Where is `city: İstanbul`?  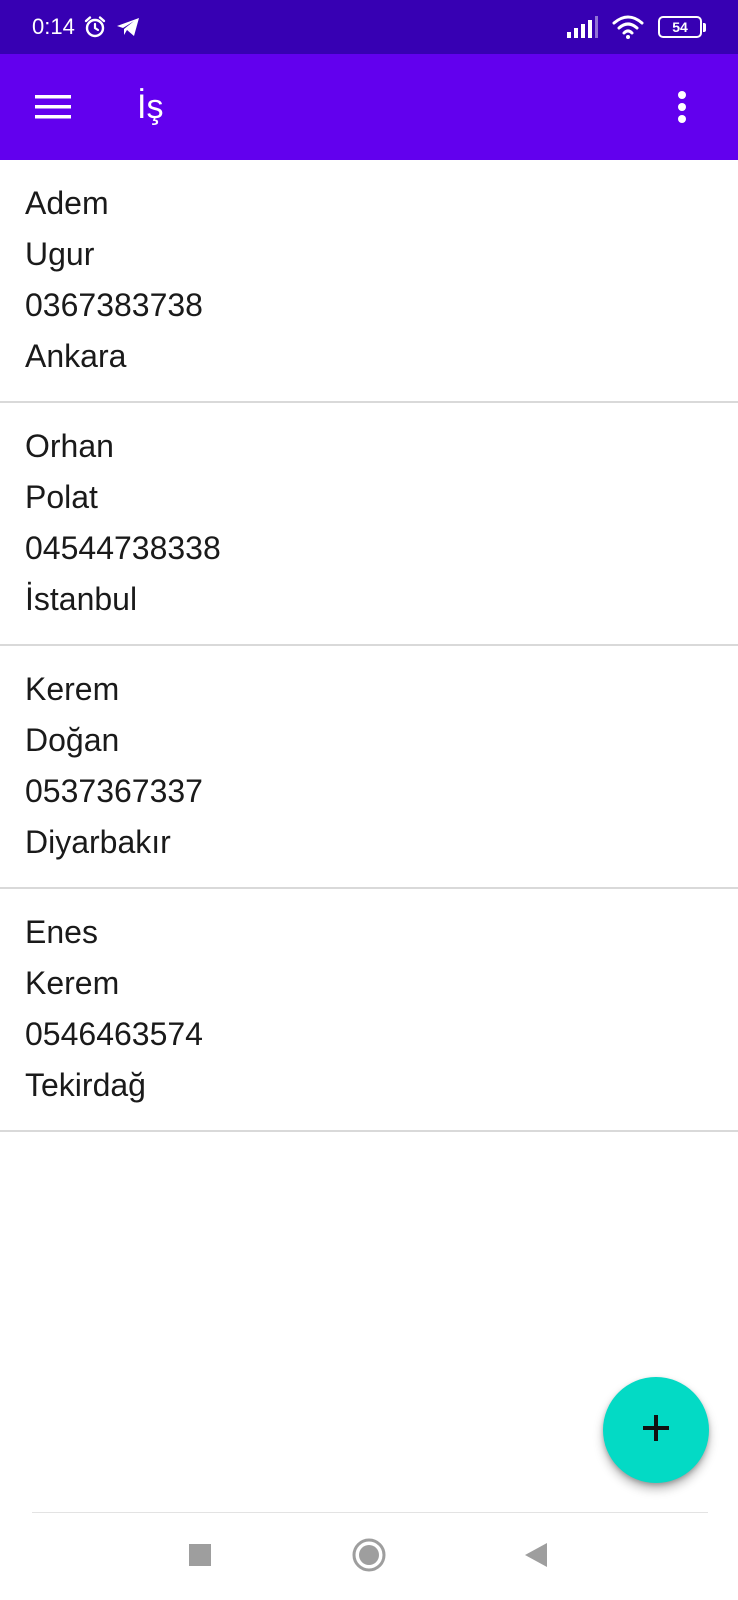
city: İstanbul is located at coordinates (81, 599).